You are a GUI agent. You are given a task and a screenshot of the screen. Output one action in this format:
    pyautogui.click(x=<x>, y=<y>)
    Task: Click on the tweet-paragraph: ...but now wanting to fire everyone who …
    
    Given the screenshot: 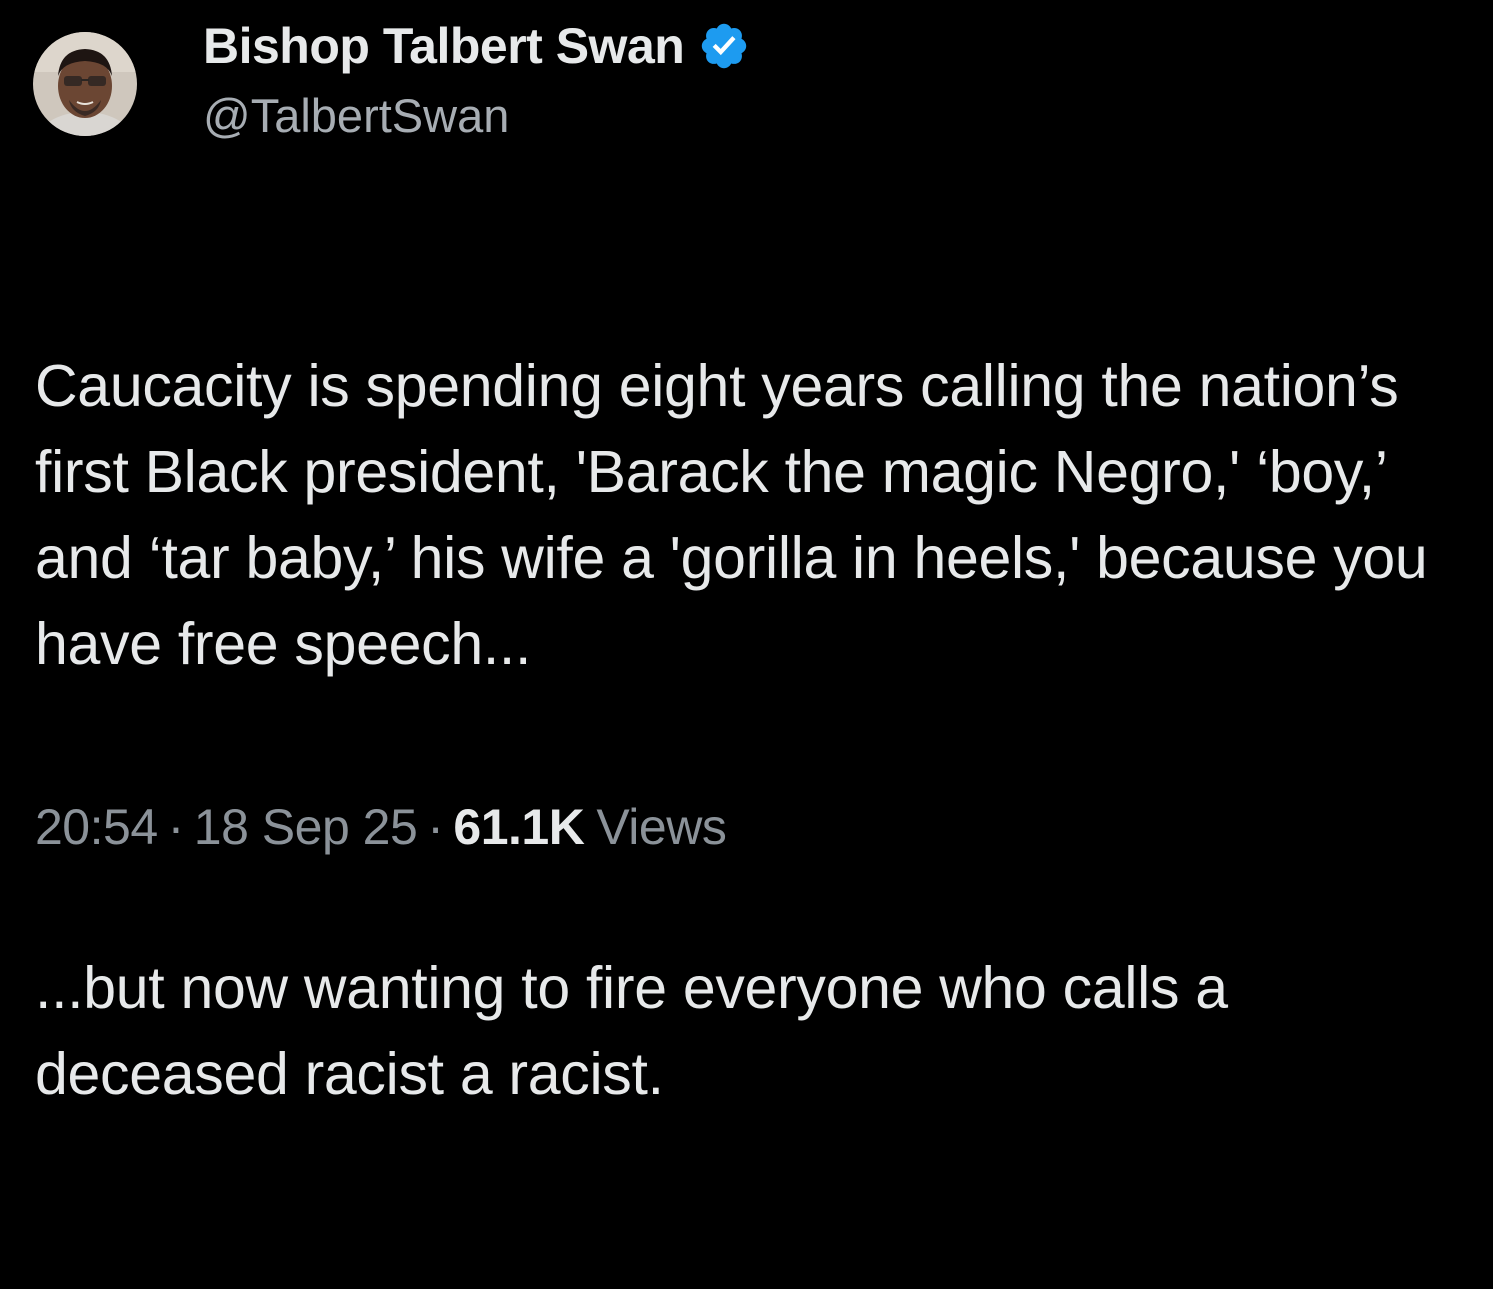 What is the action you would take?
    pyautogui.click(x=639, y=1031)
    